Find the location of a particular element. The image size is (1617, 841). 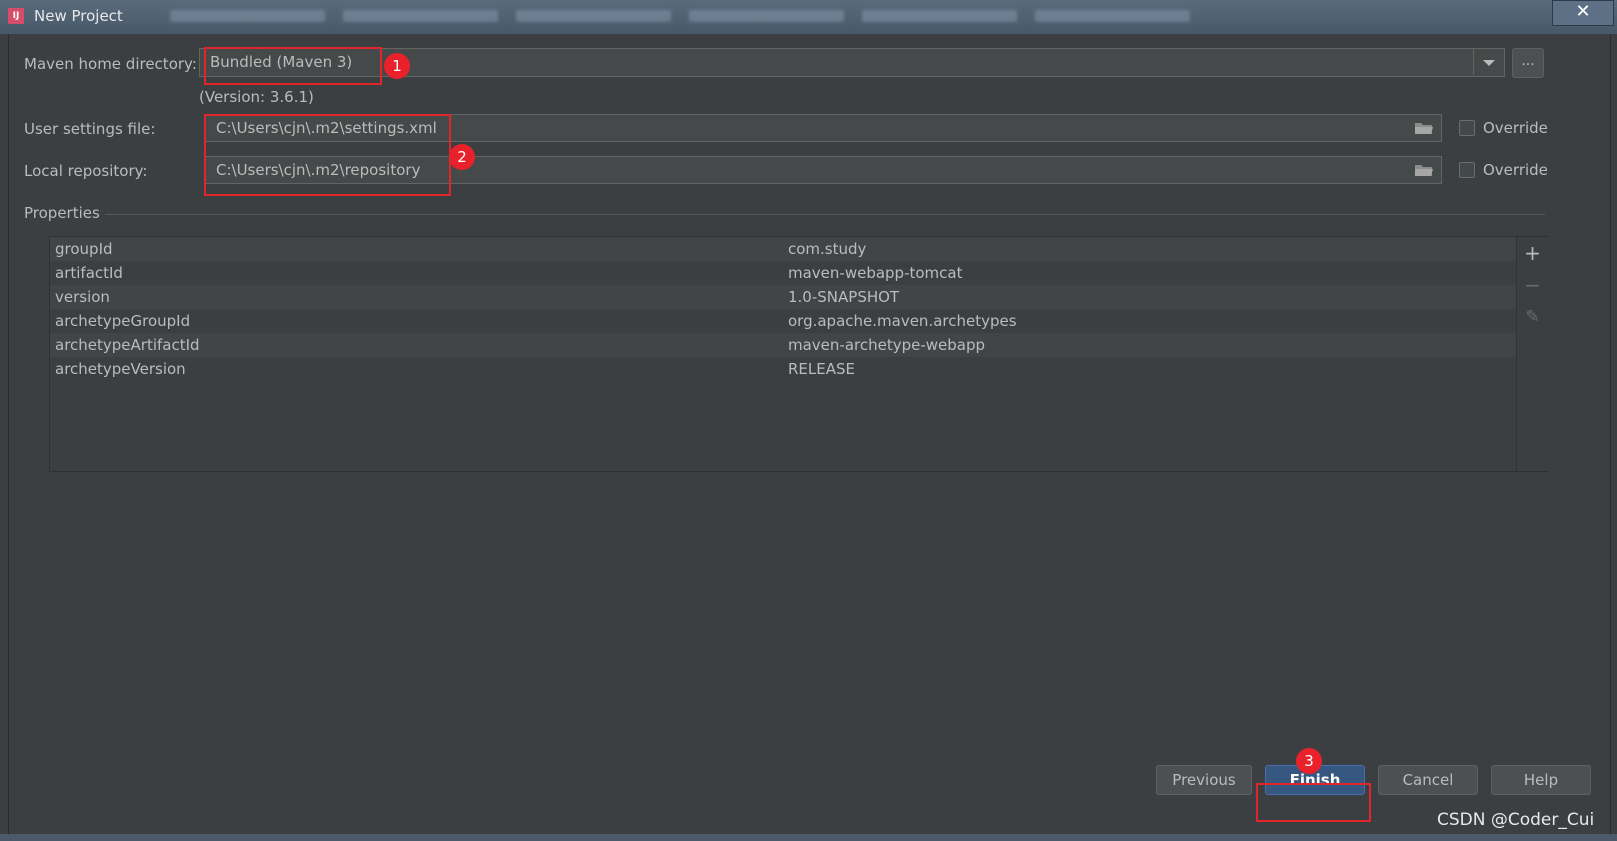

override-settings-checkbox is located at coordinates (1467, 128).